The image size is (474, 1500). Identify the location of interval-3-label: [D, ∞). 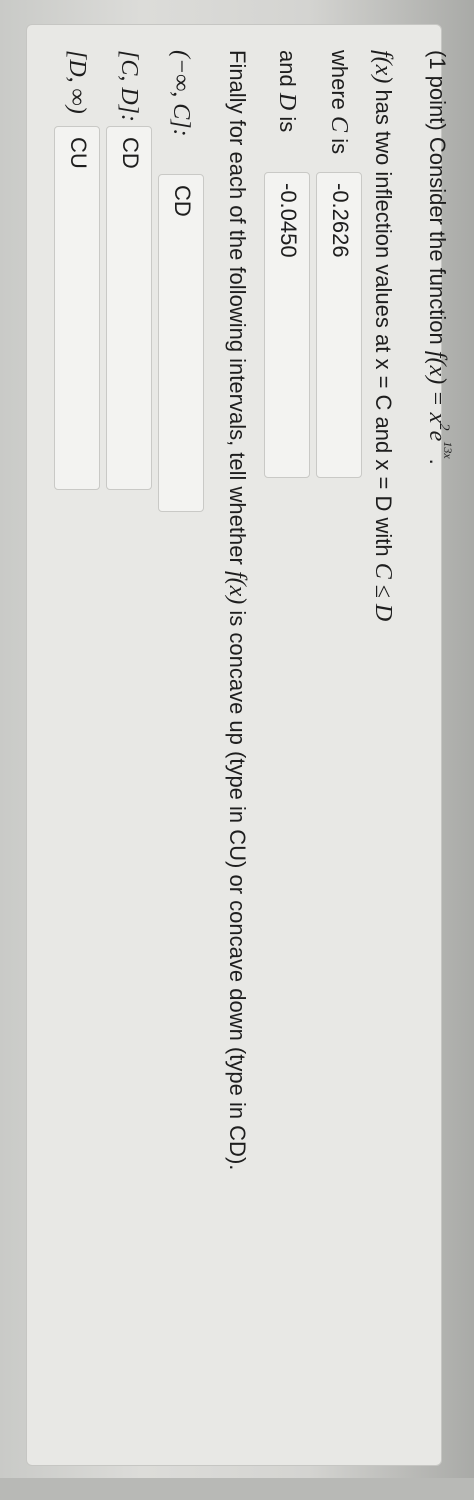
(77, 82).